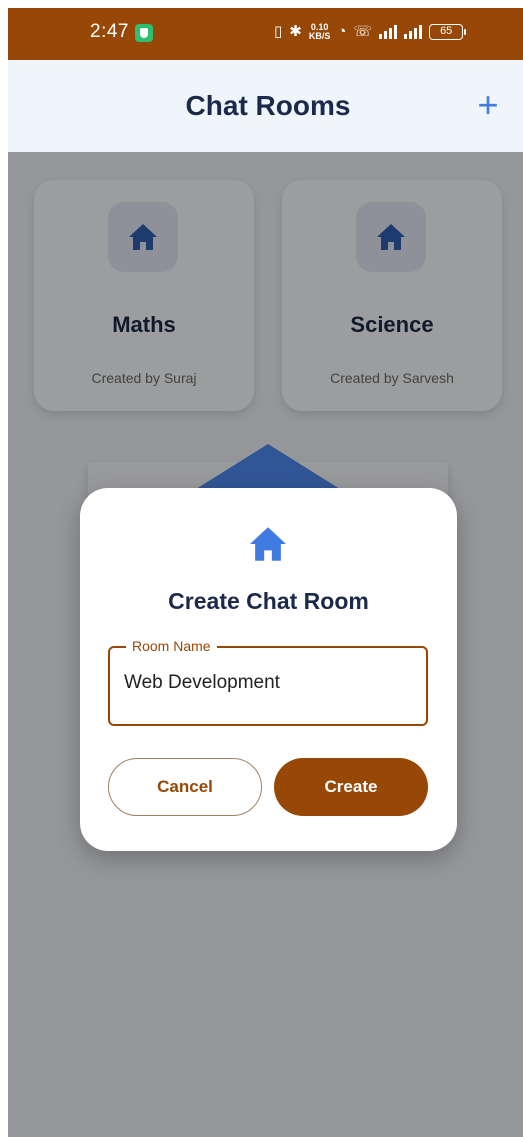 Image resolution: width=523 pixels, height=1137 pixels. Describe the element at coordinates (363, 31) in the screenshot. I see `call-icon: ☏` at that location.